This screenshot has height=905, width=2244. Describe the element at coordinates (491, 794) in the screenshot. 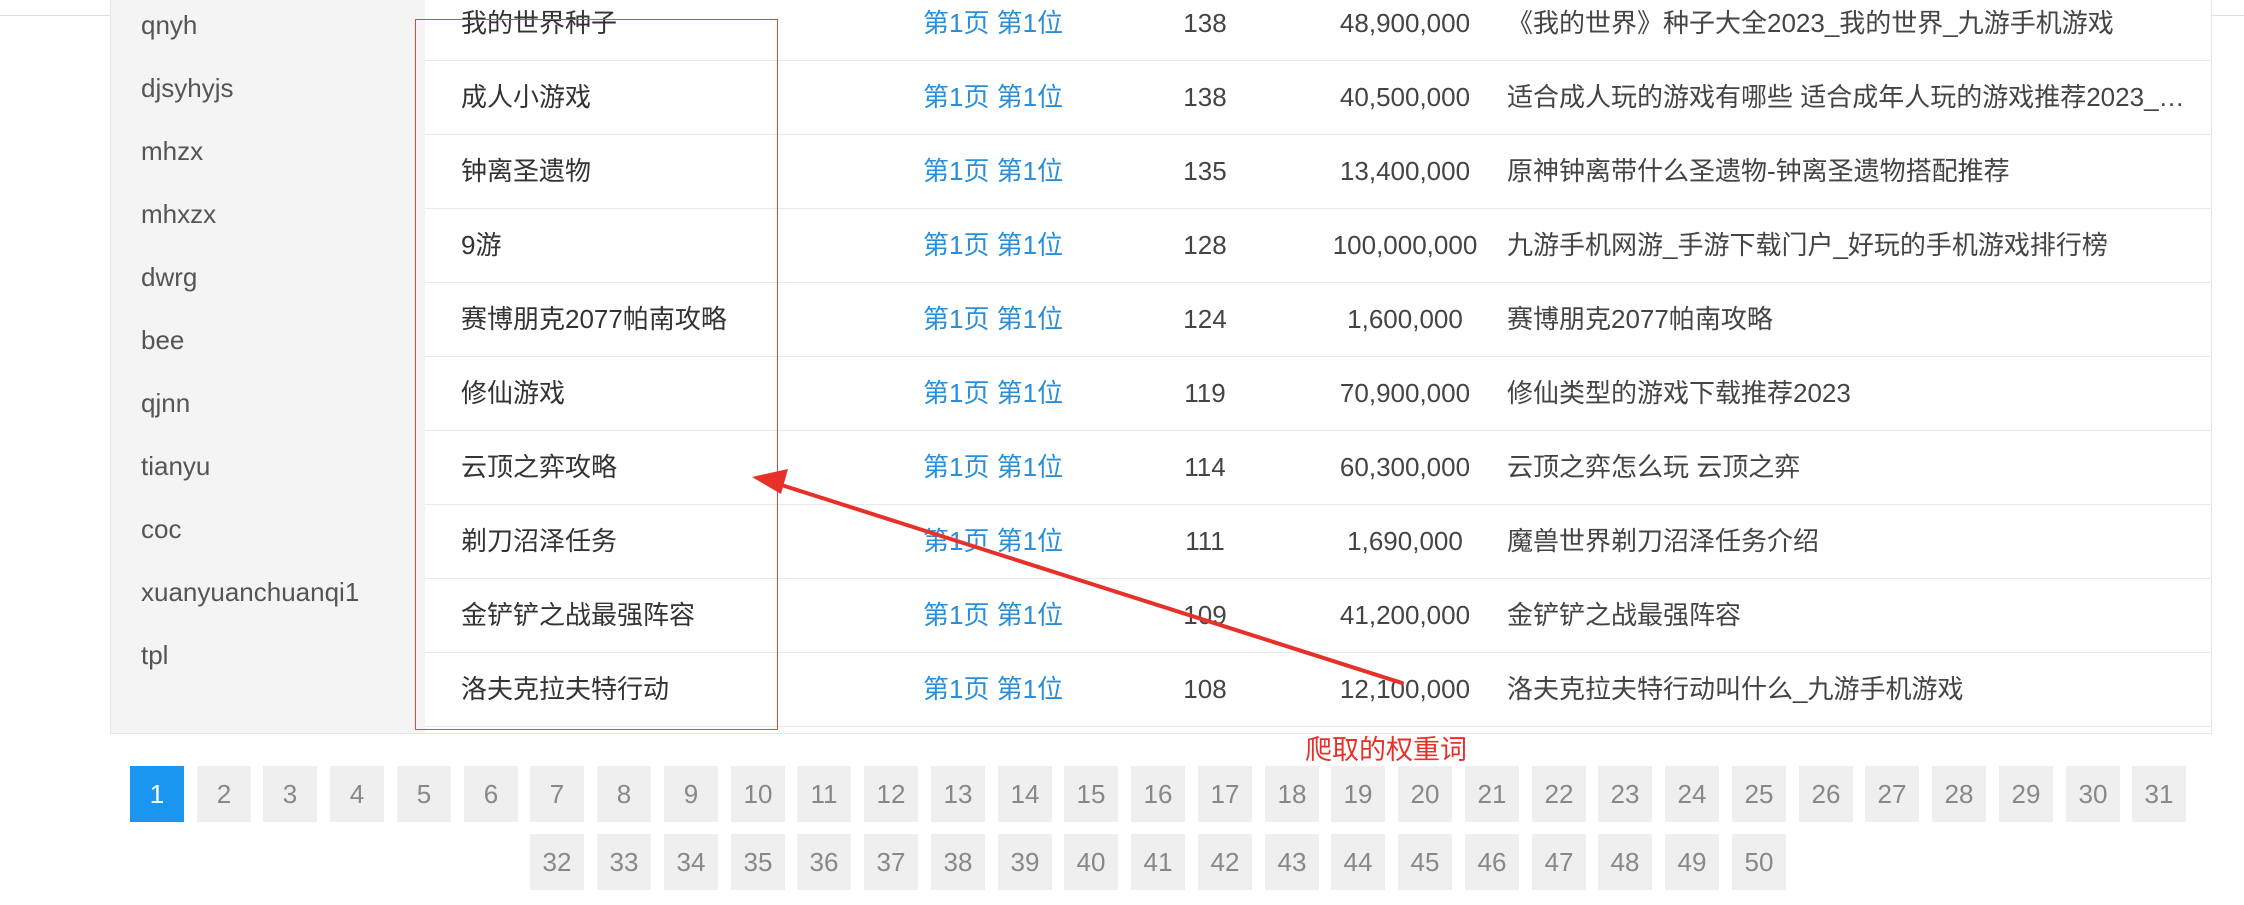

I see `page-button: 6` at that location.